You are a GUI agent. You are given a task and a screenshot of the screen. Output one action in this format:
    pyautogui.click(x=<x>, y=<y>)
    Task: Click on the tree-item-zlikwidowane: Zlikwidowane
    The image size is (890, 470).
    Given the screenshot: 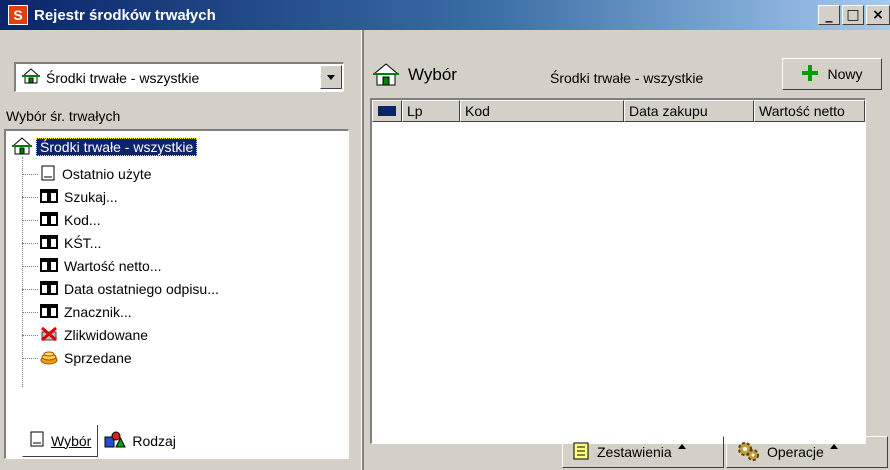 What is the action you would take?
    pyautogui.click(x=85, y=335)
    